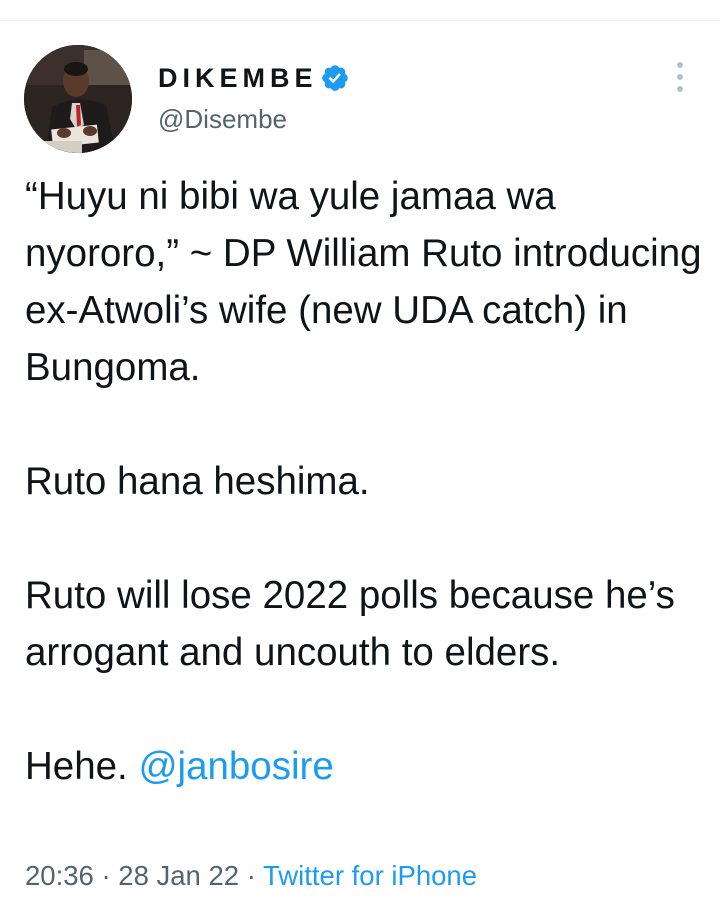 The width and height of the screenshot is (720, 911). I want to click on tweet-date: 28 Jan 22, so click(178, 875).